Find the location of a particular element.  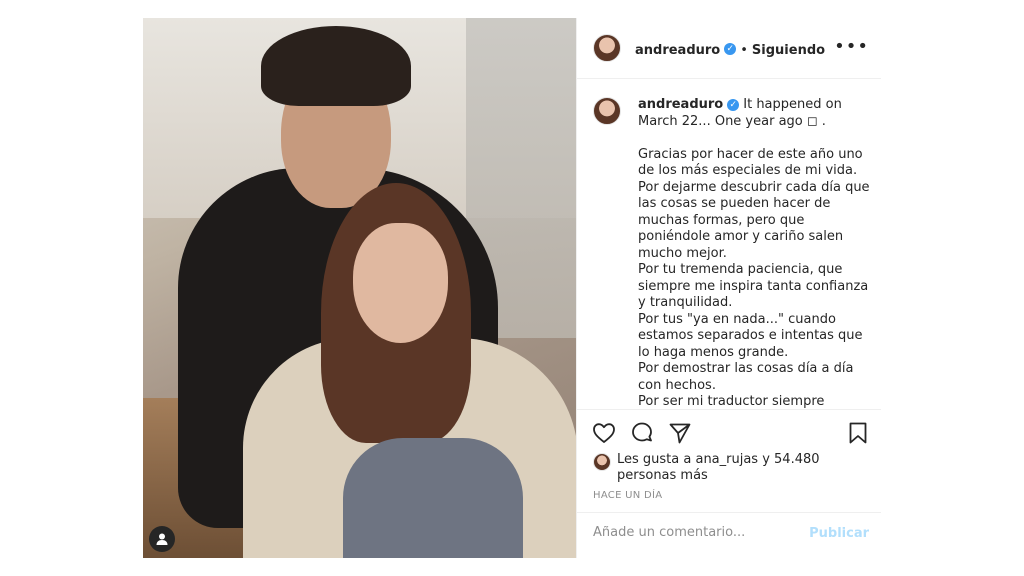

post-header: andreaduro ✓ • Siguiendo ••• is located at coordinates (729, 48).